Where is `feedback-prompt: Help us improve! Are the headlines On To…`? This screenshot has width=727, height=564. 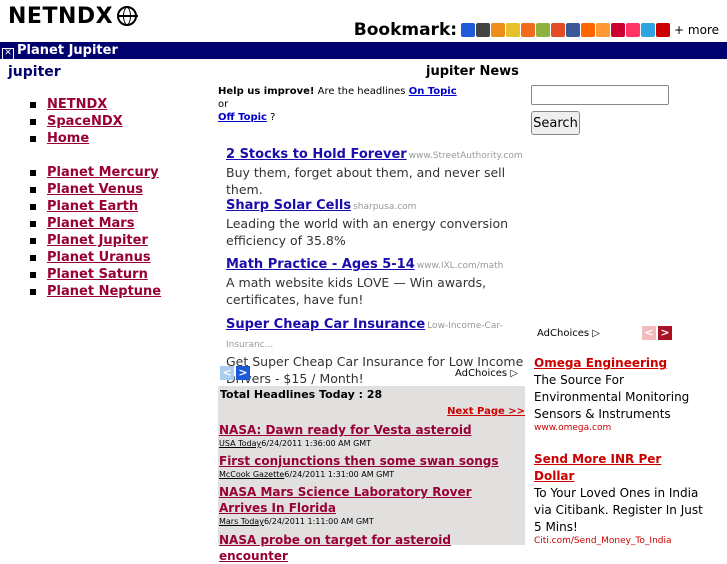
feedback-prompt: Help us improve! Are the headlines On To… is located at coordinates (338, 104).